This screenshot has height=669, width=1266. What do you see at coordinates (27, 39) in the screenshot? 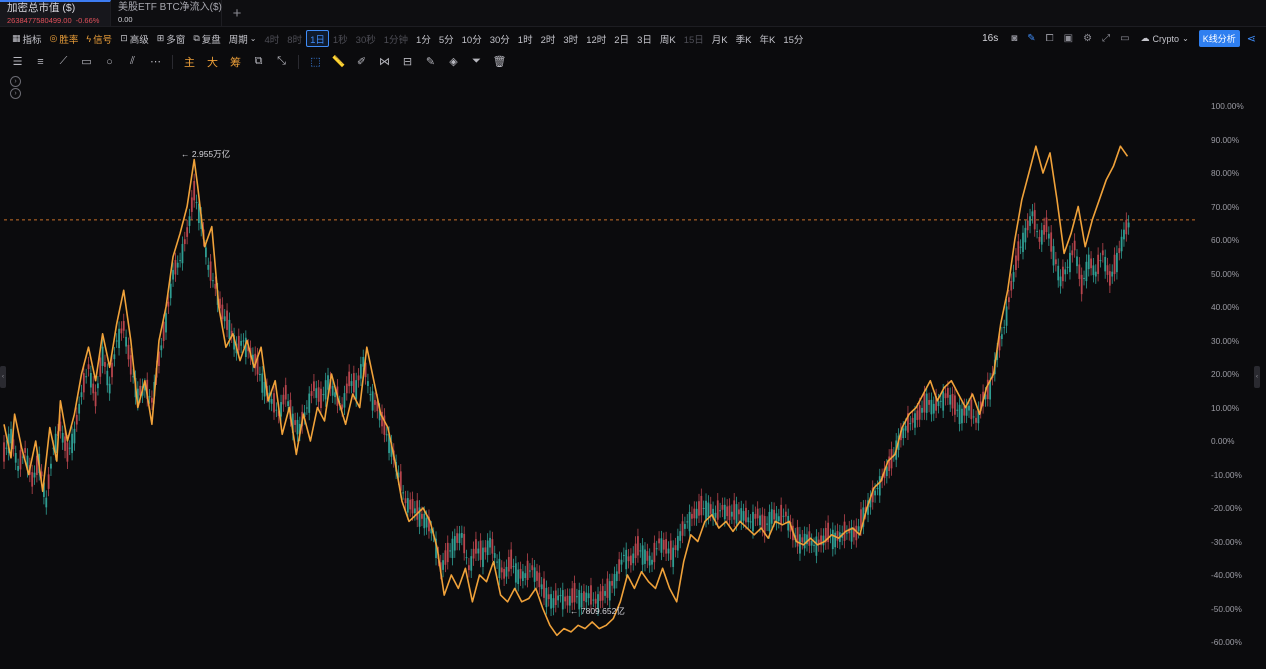
I see `indicators-button: ▦ 指标` at bounding box center [27, 39].